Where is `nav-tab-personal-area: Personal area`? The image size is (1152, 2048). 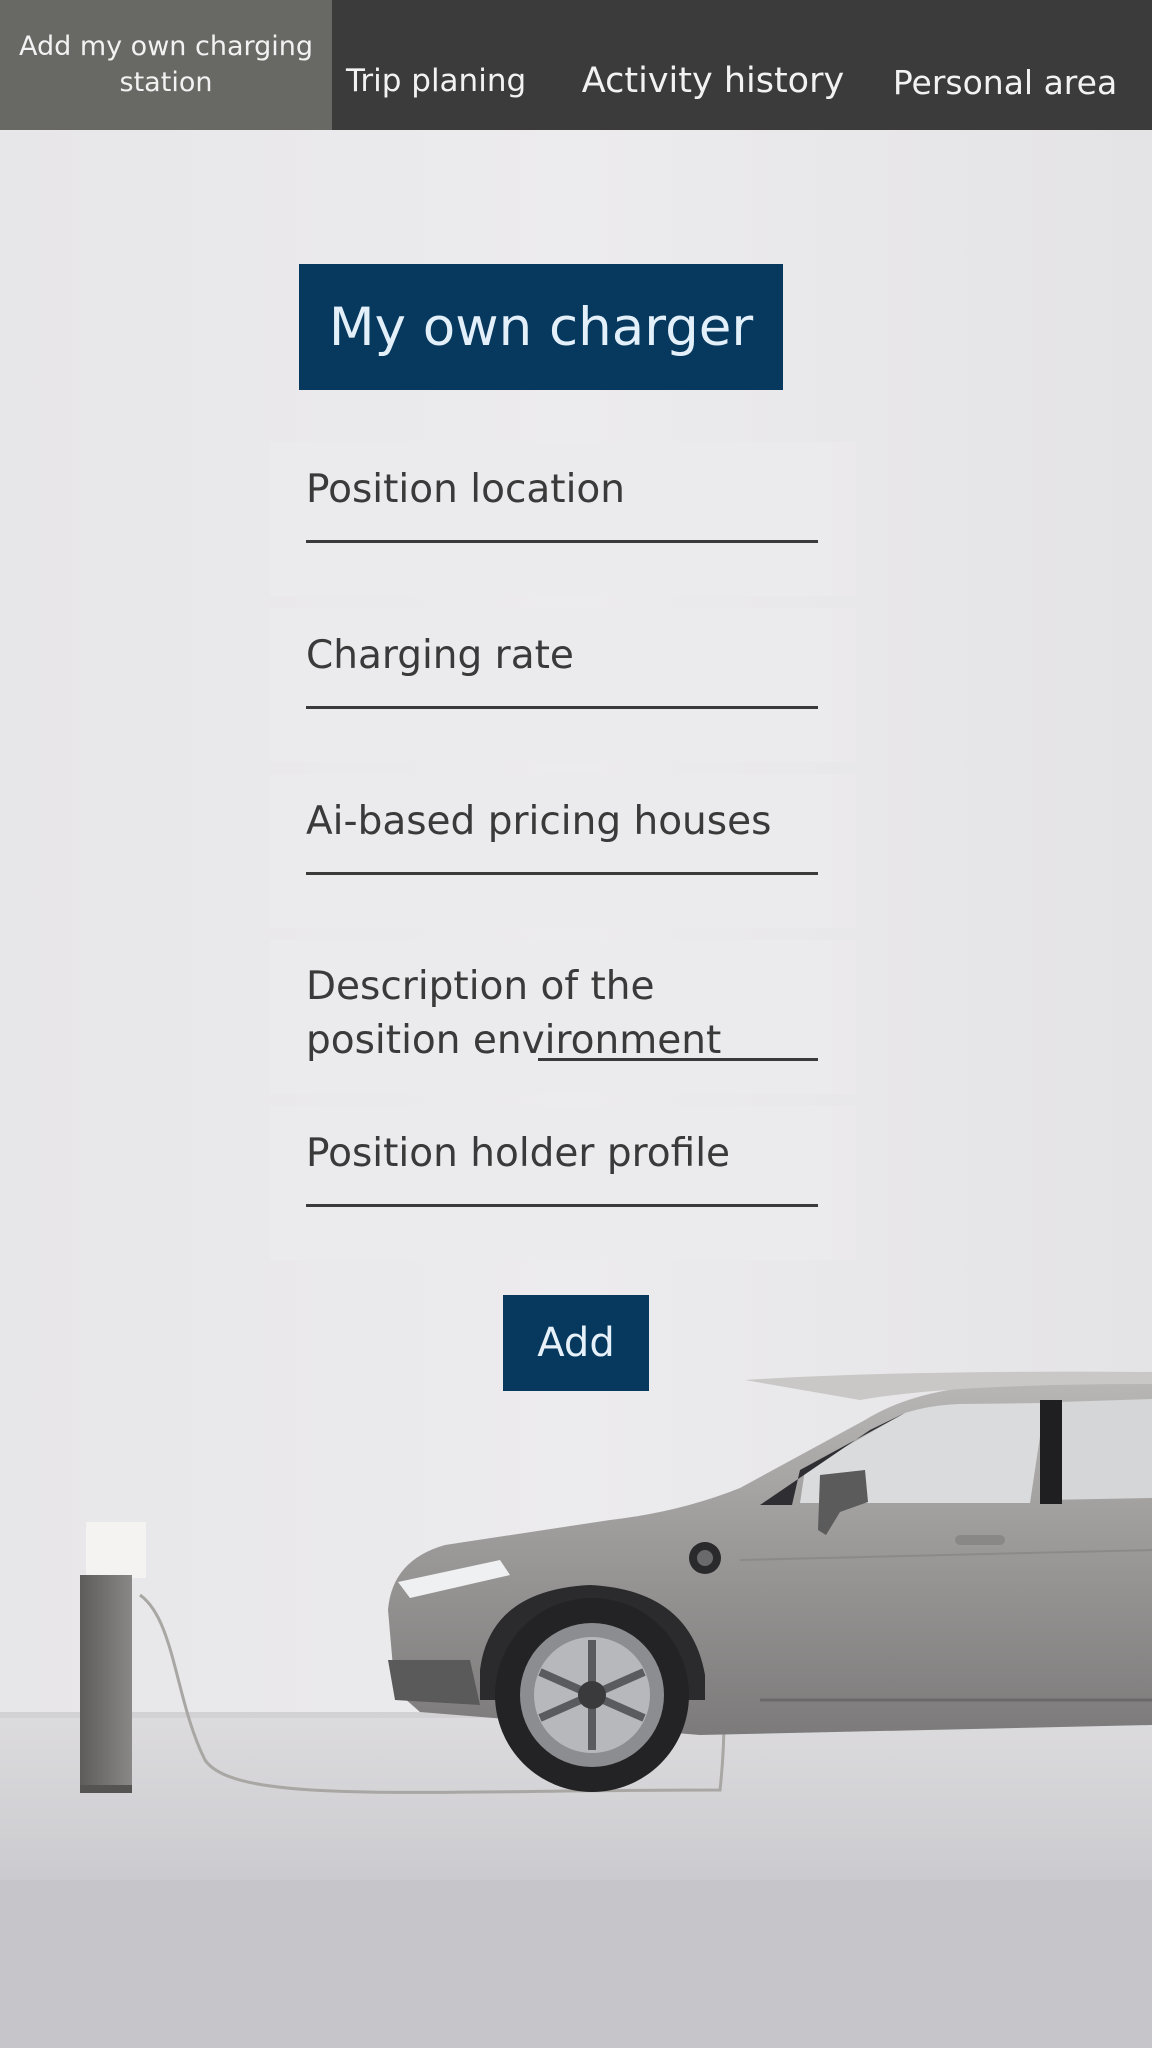
nav-tab-personal-area: Personal area is located at coordinates (1005, 65).